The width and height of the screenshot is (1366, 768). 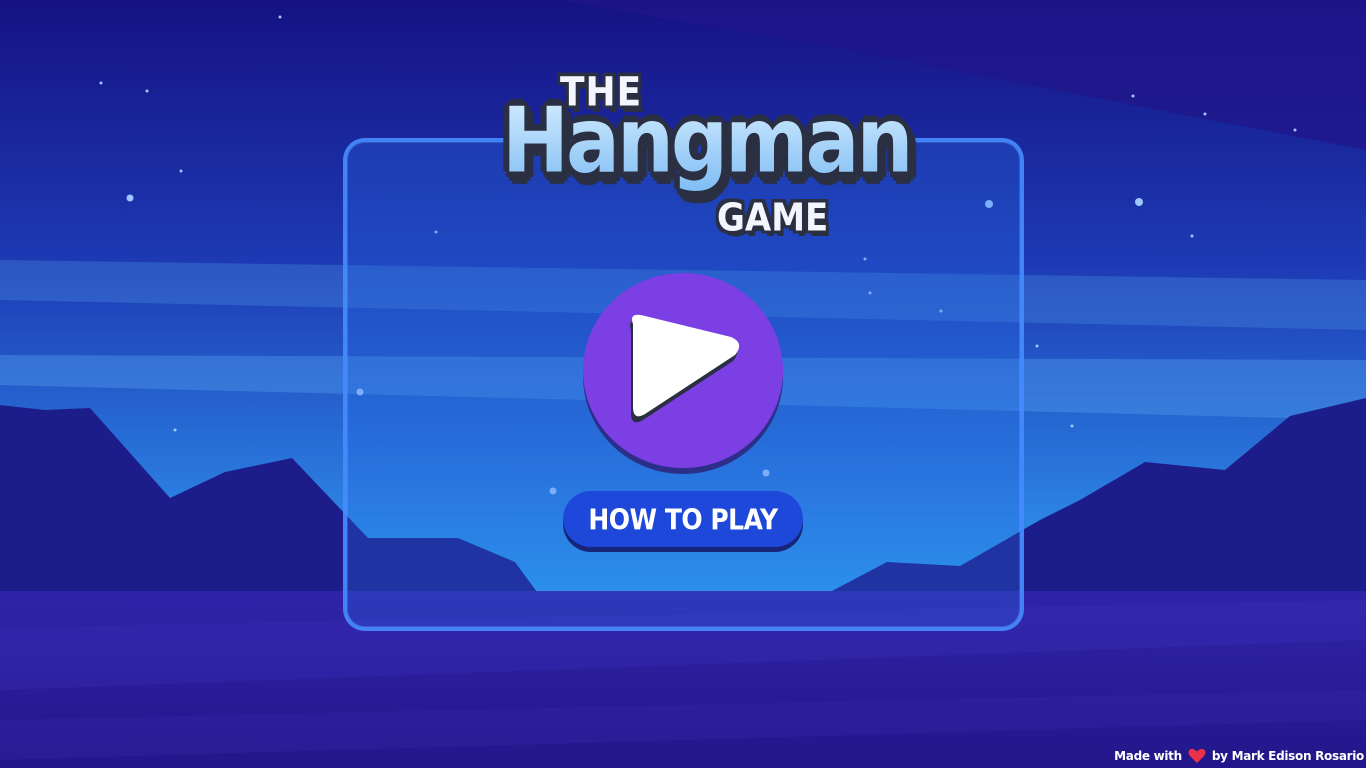 I want to click on how-to-play-label: HOW TO PLAY, so click(x=683, y=519).